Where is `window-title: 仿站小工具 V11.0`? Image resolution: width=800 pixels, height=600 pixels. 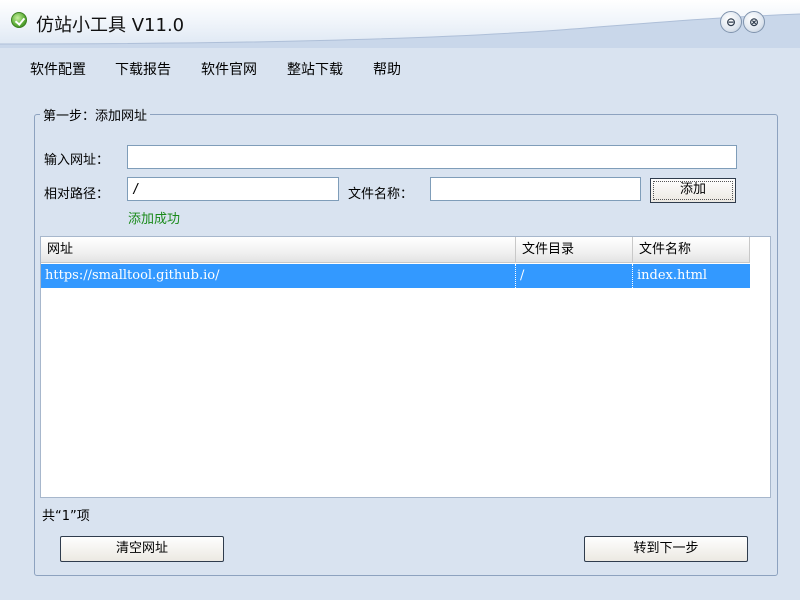
window-title: 仿站小工具 V11.0 is located at coordinates (110, 25).